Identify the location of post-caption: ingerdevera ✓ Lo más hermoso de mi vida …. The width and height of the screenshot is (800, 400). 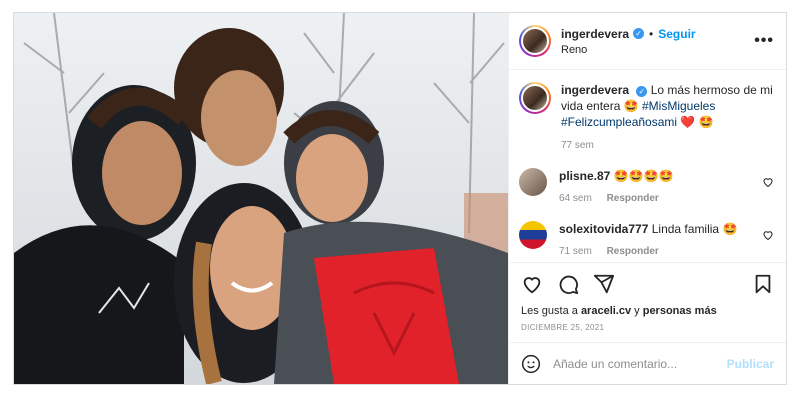
(646, 118).